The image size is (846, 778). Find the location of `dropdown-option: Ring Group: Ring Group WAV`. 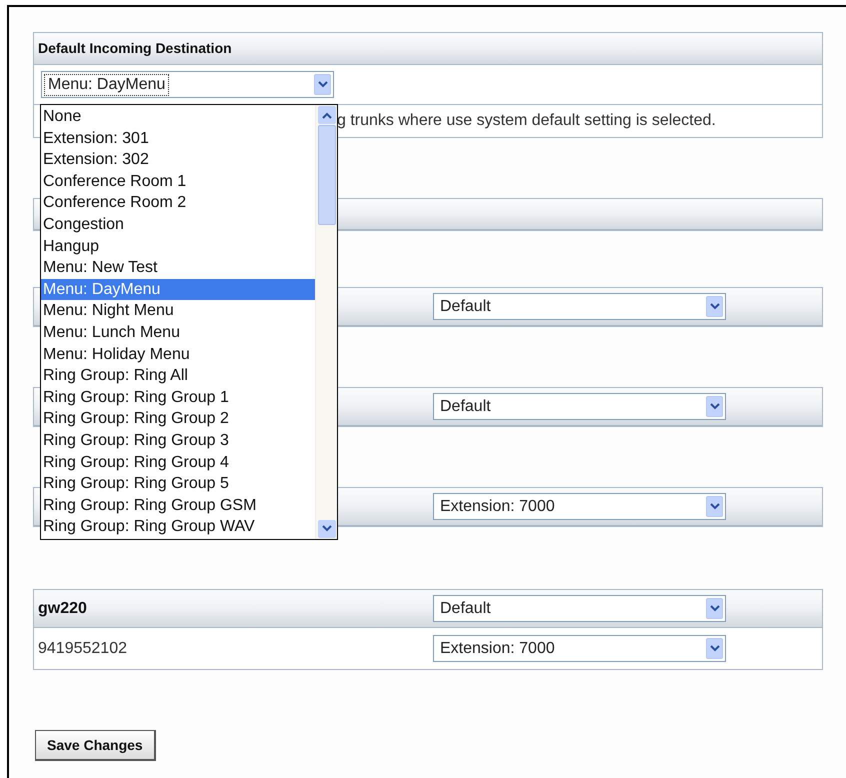

dropdown-option: Ring Group: Ring Group WAV is located at coordinates (178, 527).